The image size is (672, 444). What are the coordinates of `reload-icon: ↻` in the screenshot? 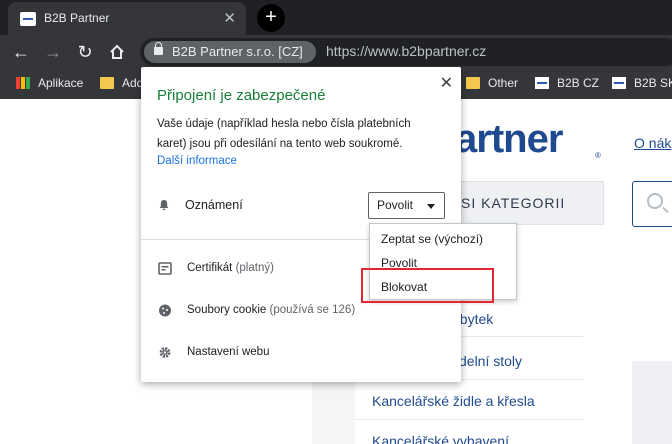 It's located at (85, 52).